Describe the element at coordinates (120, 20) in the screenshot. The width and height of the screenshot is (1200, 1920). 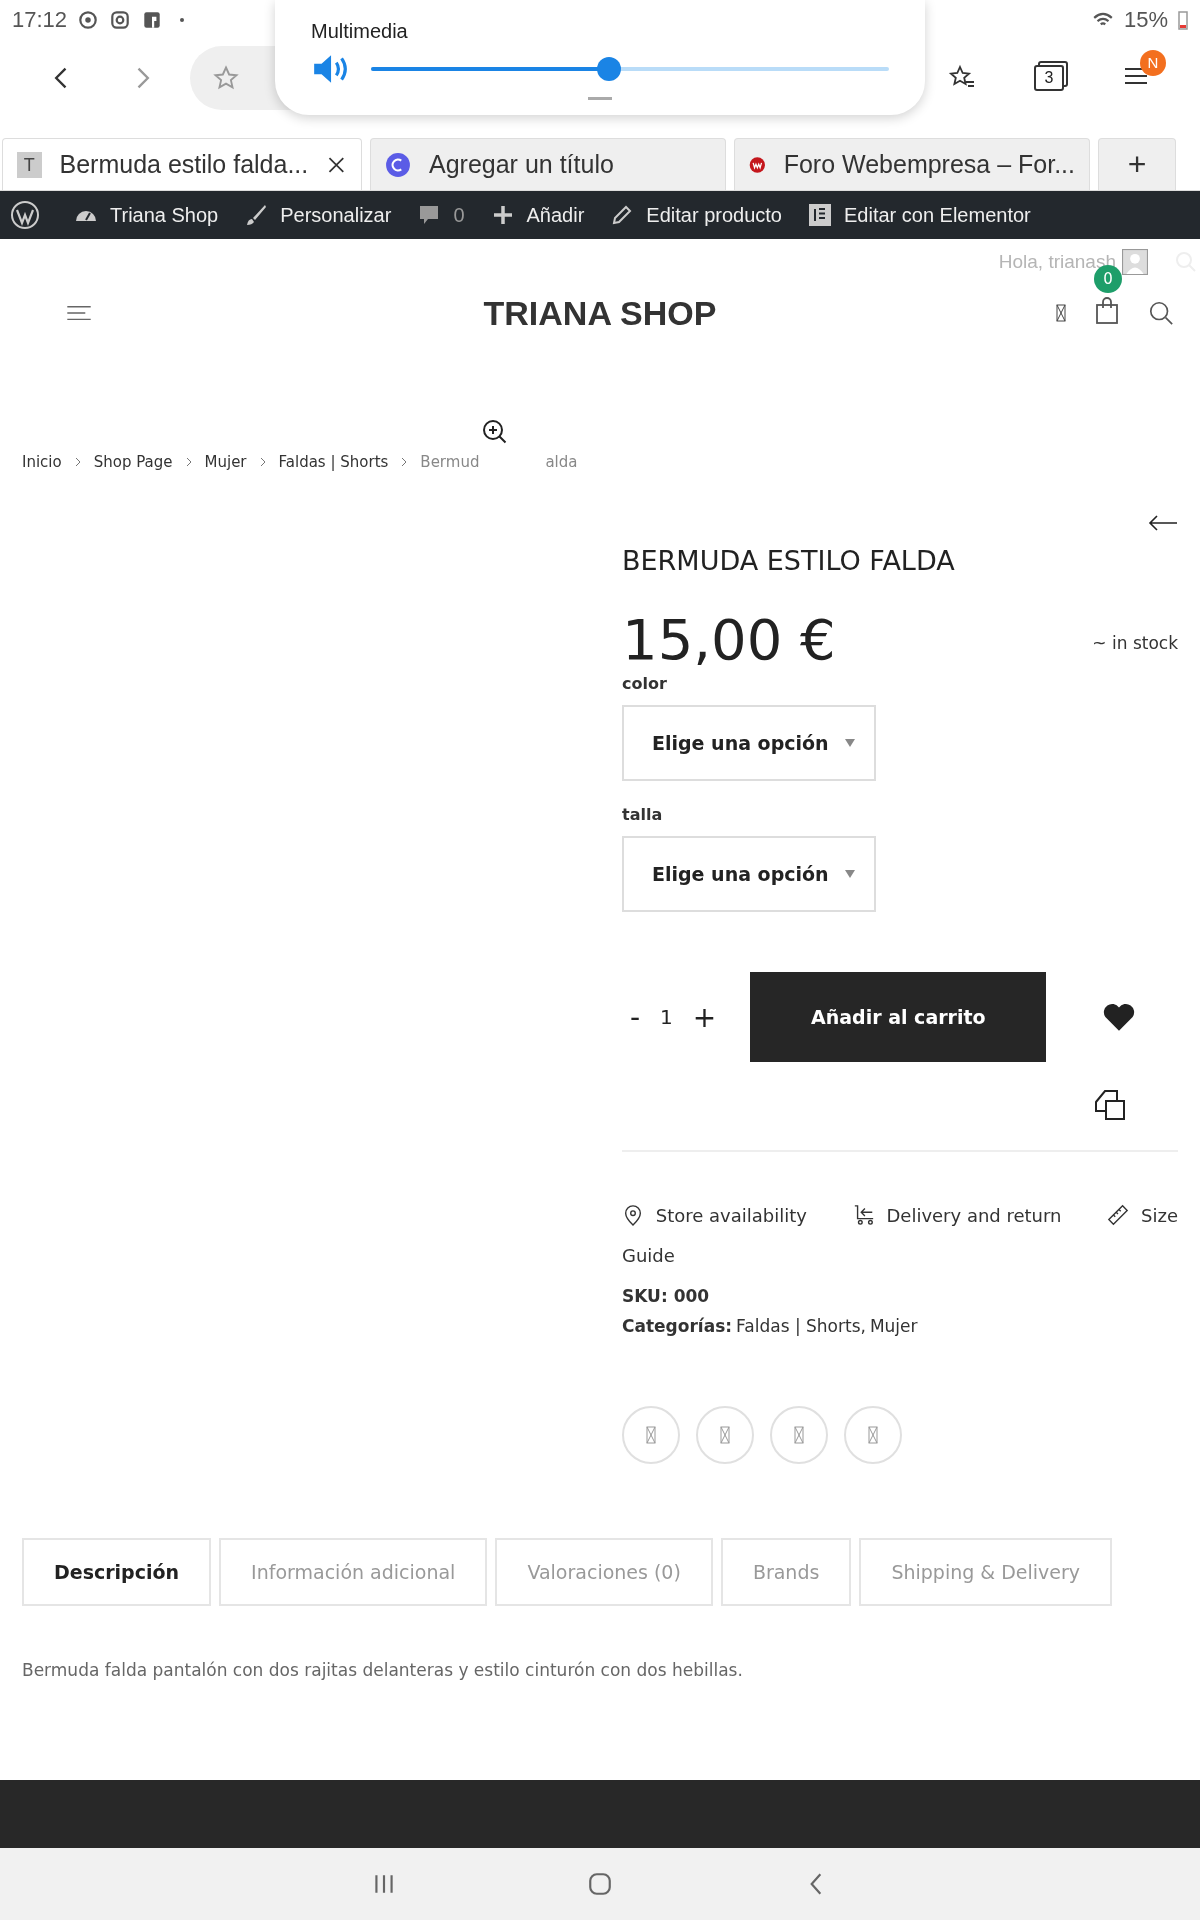
I see `camera-icon` at that location.